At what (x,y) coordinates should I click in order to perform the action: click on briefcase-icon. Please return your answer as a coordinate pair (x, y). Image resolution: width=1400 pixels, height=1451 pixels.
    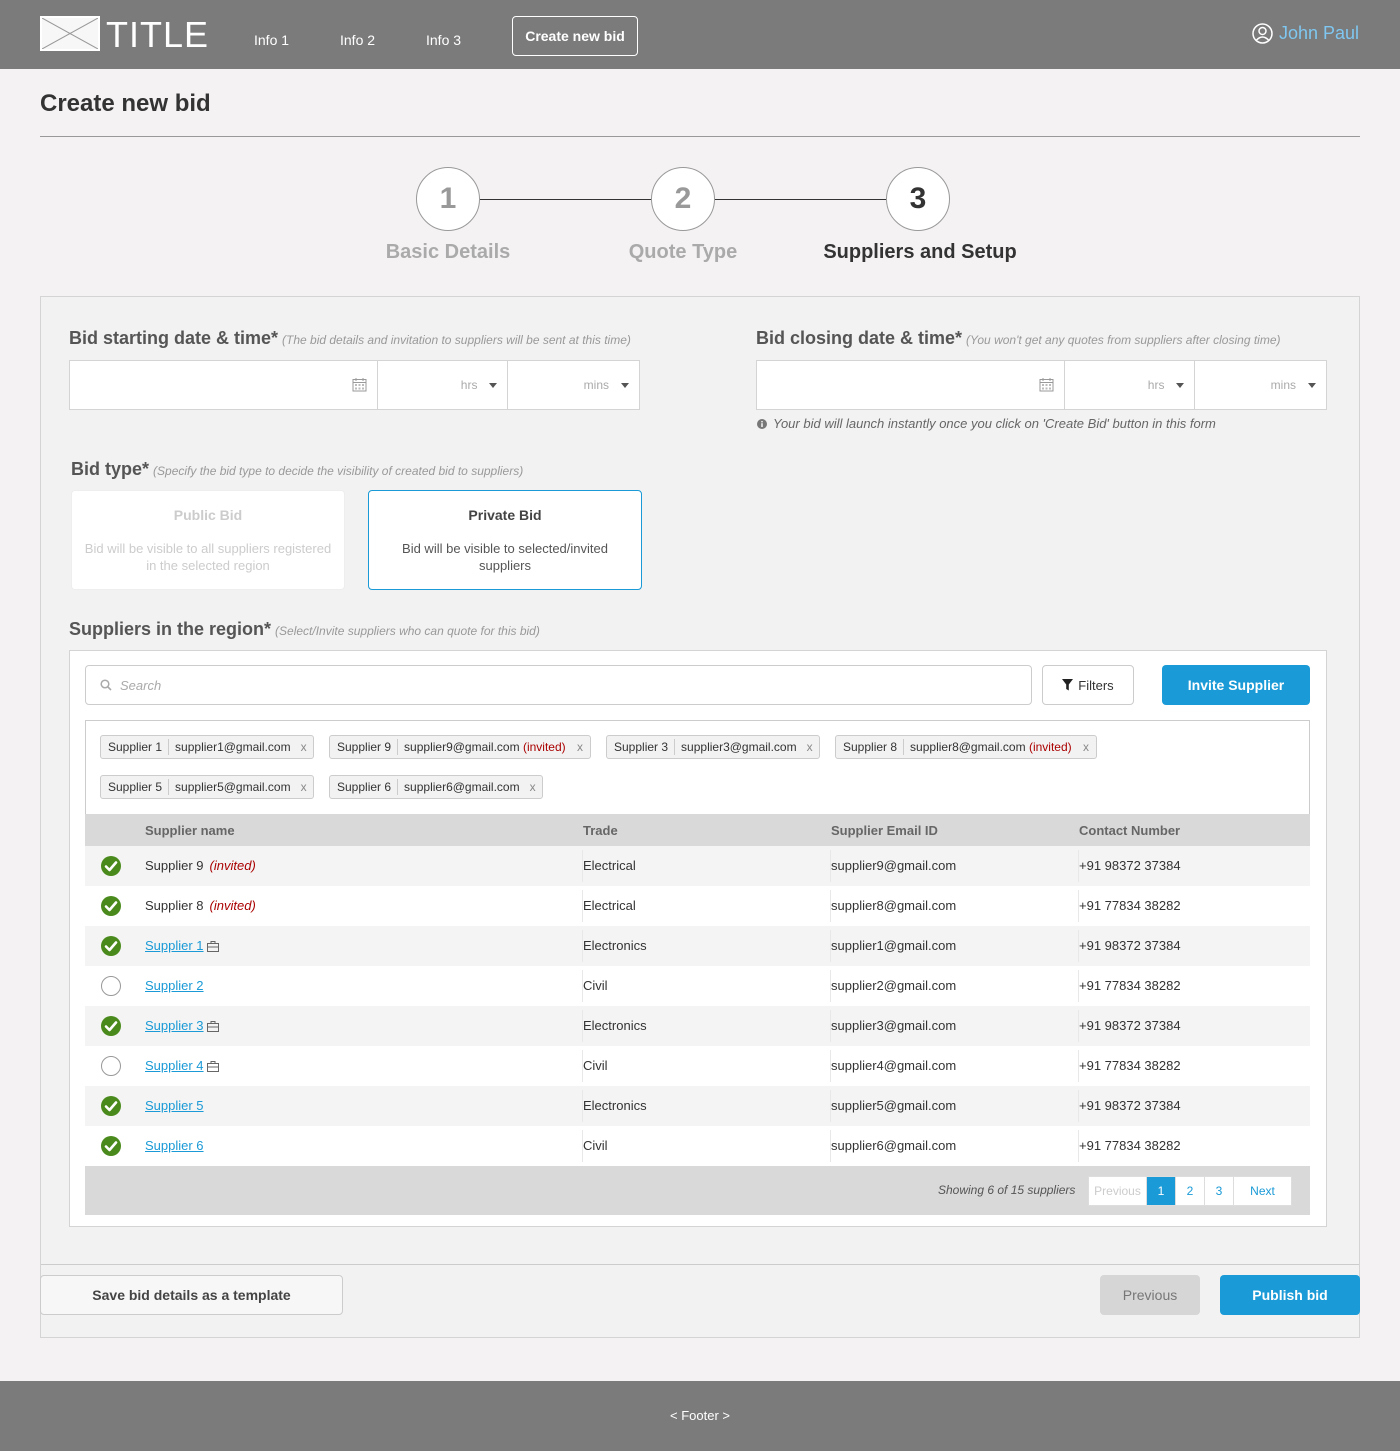
    Looking at the image, I should click on (212, 1026).